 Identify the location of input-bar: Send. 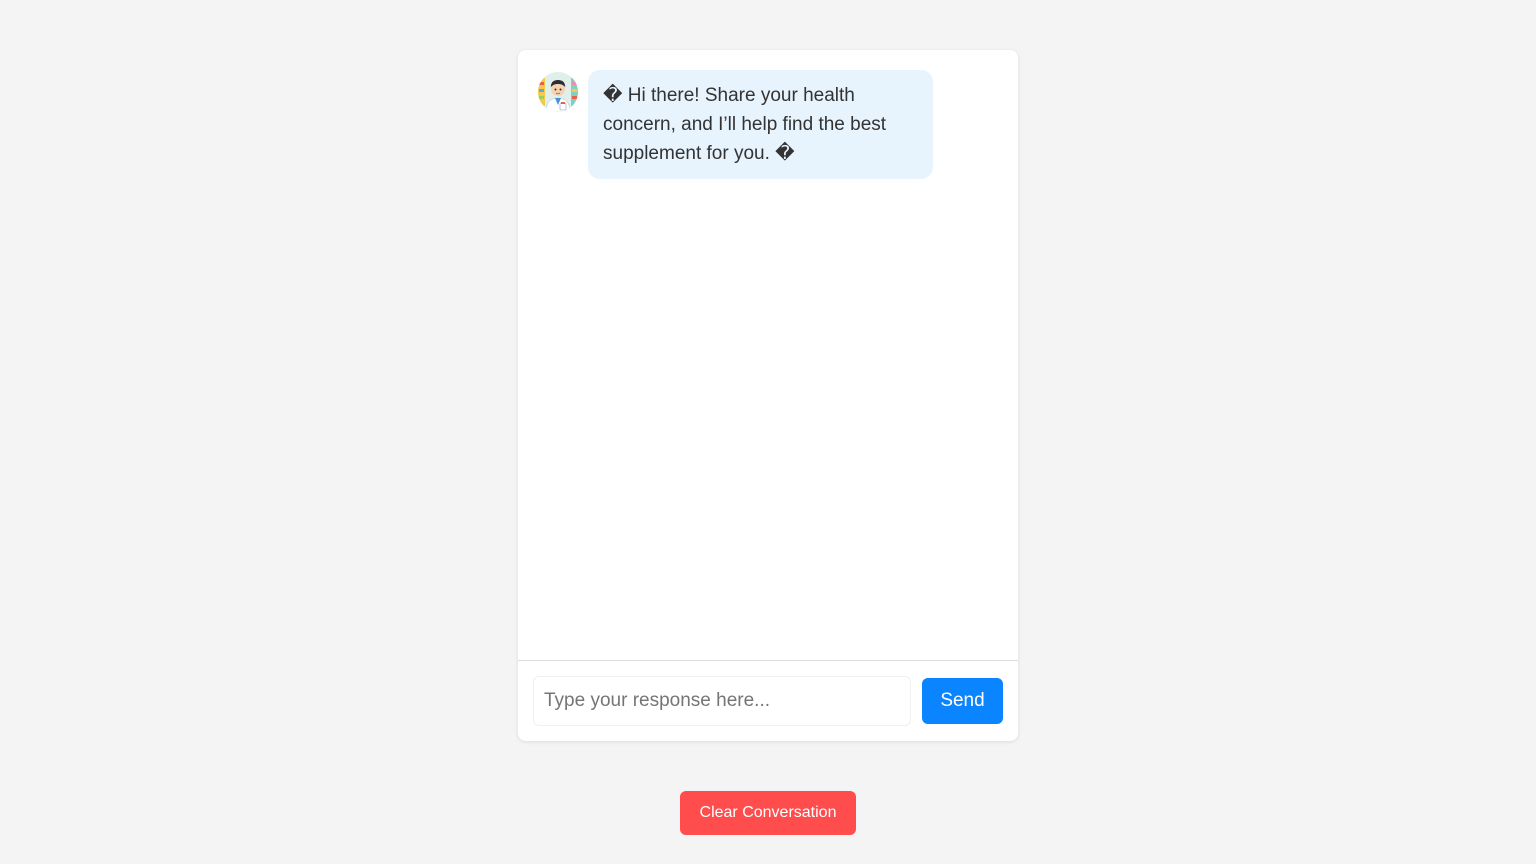
(768, 700).